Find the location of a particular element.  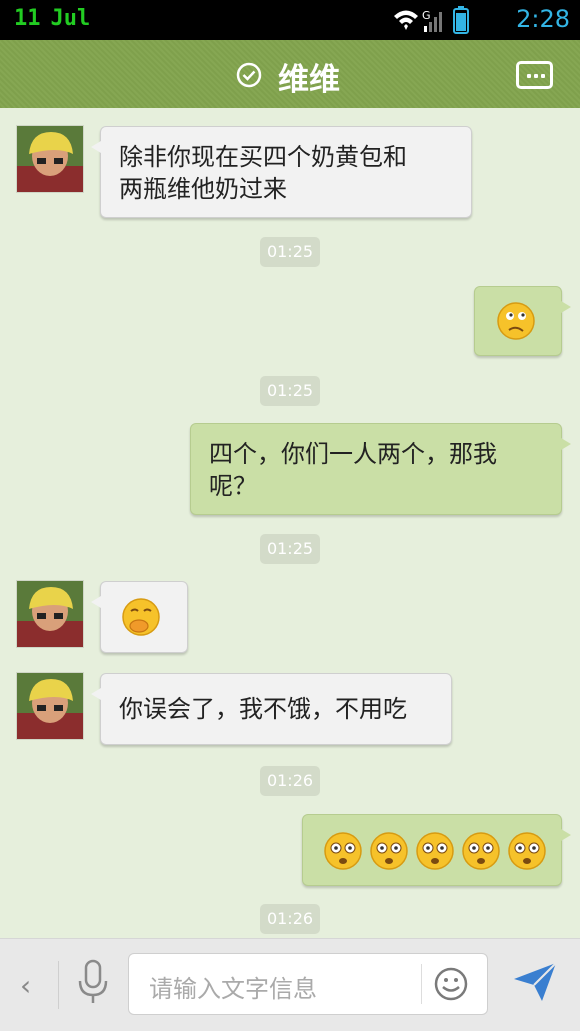

emoji-icon is located at coordinates (451, 984).